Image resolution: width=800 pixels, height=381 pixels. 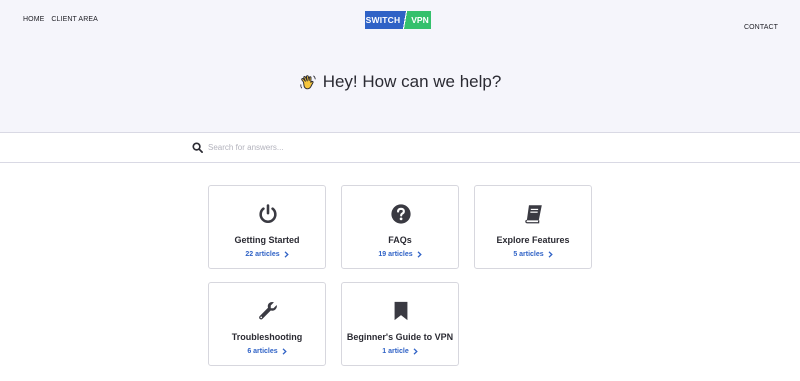 What do you see at coordinates (401, 214) in the screenshot?
I see `question-circle-icon` at bounding box center [401, 214].